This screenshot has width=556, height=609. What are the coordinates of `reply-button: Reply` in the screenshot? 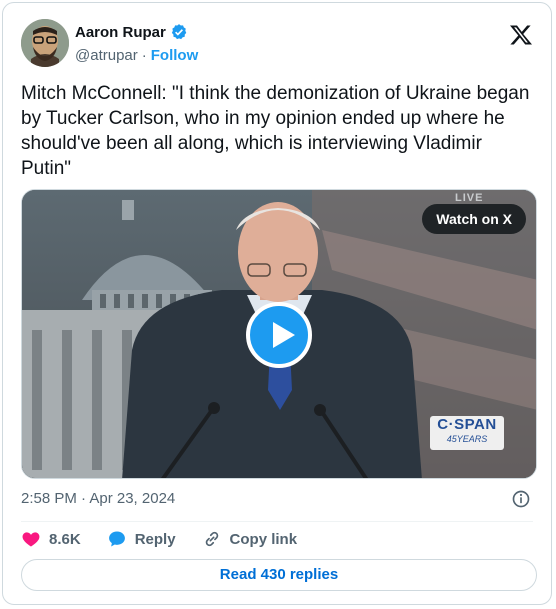 It's located at (141, 539).